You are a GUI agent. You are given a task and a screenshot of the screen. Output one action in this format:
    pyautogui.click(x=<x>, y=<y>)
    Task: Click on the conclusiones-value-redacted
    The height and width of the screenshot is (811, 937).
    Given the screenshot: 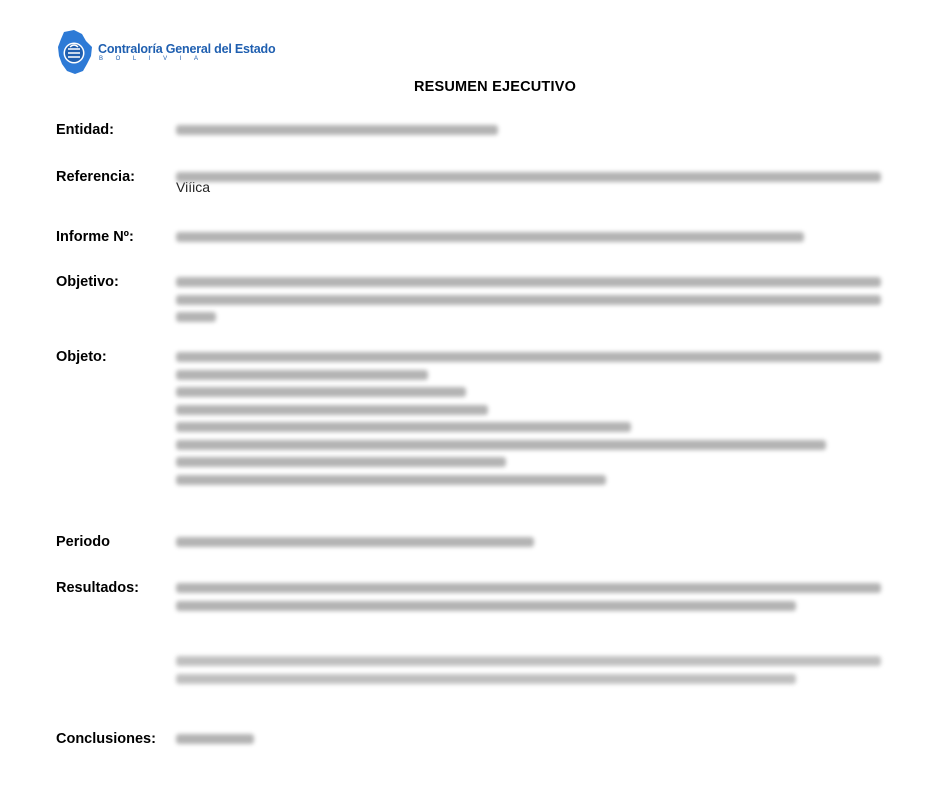 What is the action you would take?
    pyautogui.click(x=528, y=743)
    